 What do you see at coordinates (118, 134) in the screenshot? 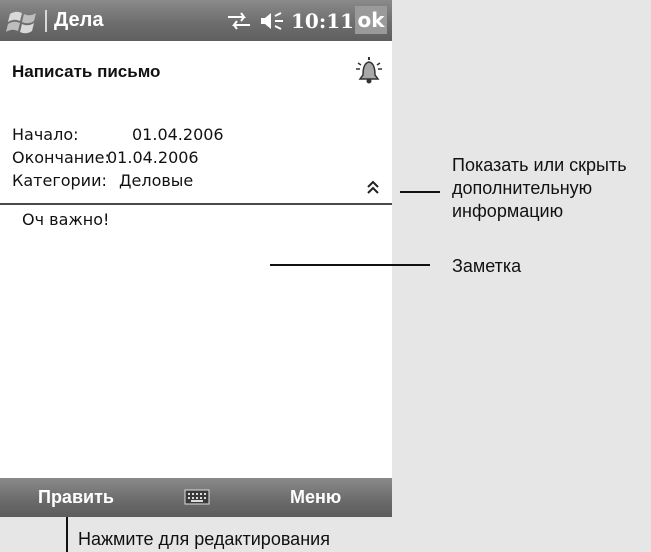
I see `start-date-field: Начало: 01.04.2006` at bounding box center [118, 134].